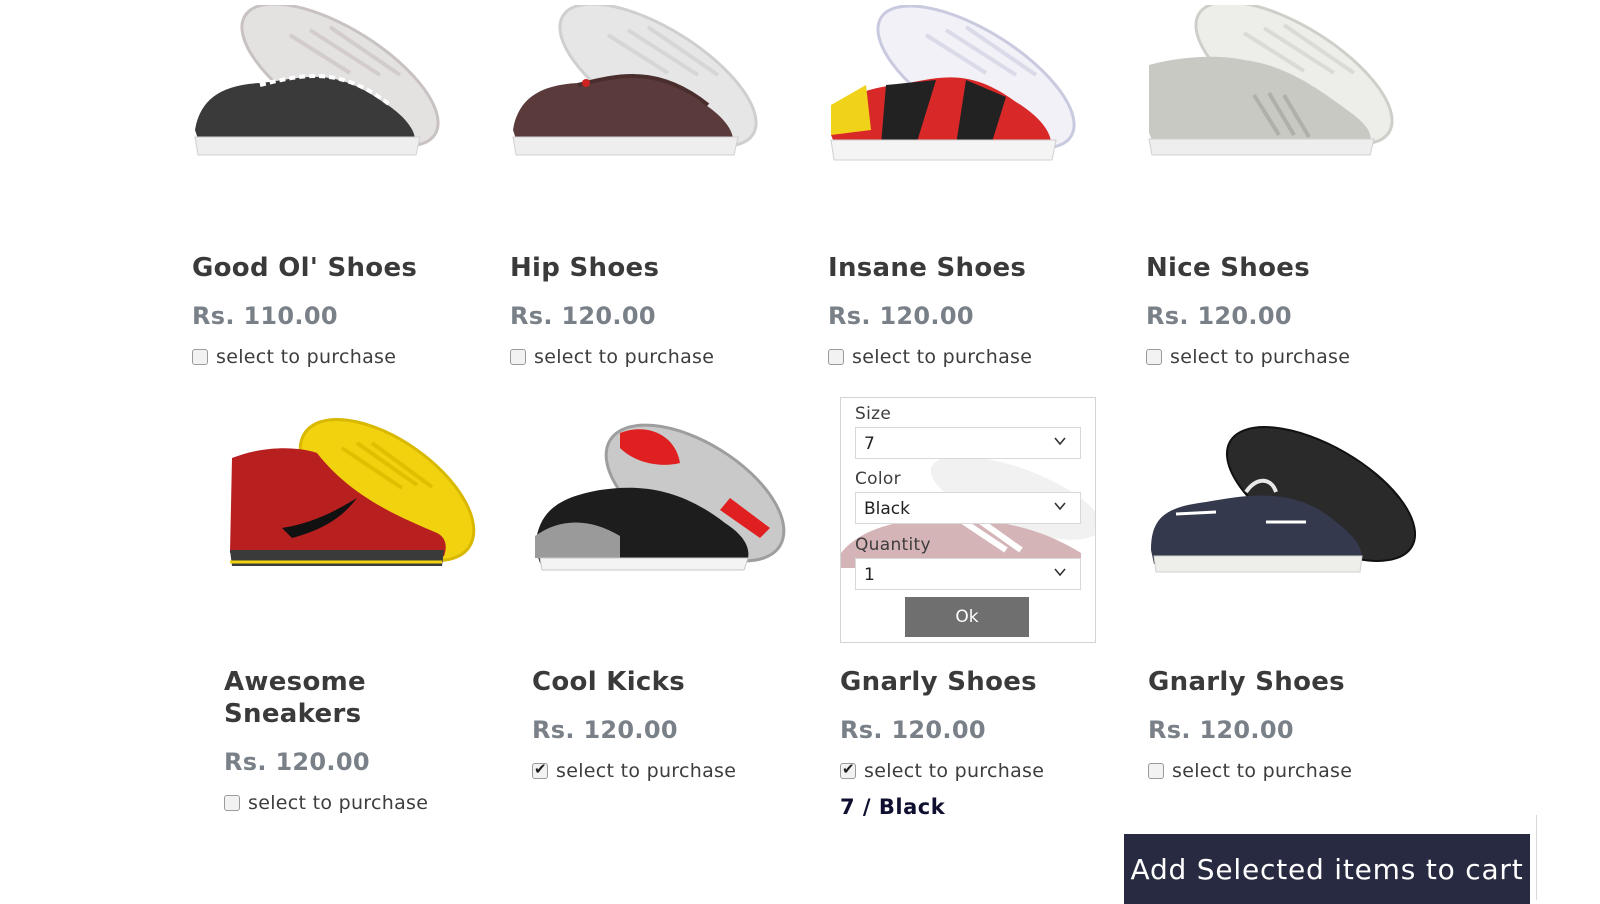  What do you see at coordinates (665, 498) in the screenshot?
I see `product-image-cool-kicks` at bounding box center [665, 498].